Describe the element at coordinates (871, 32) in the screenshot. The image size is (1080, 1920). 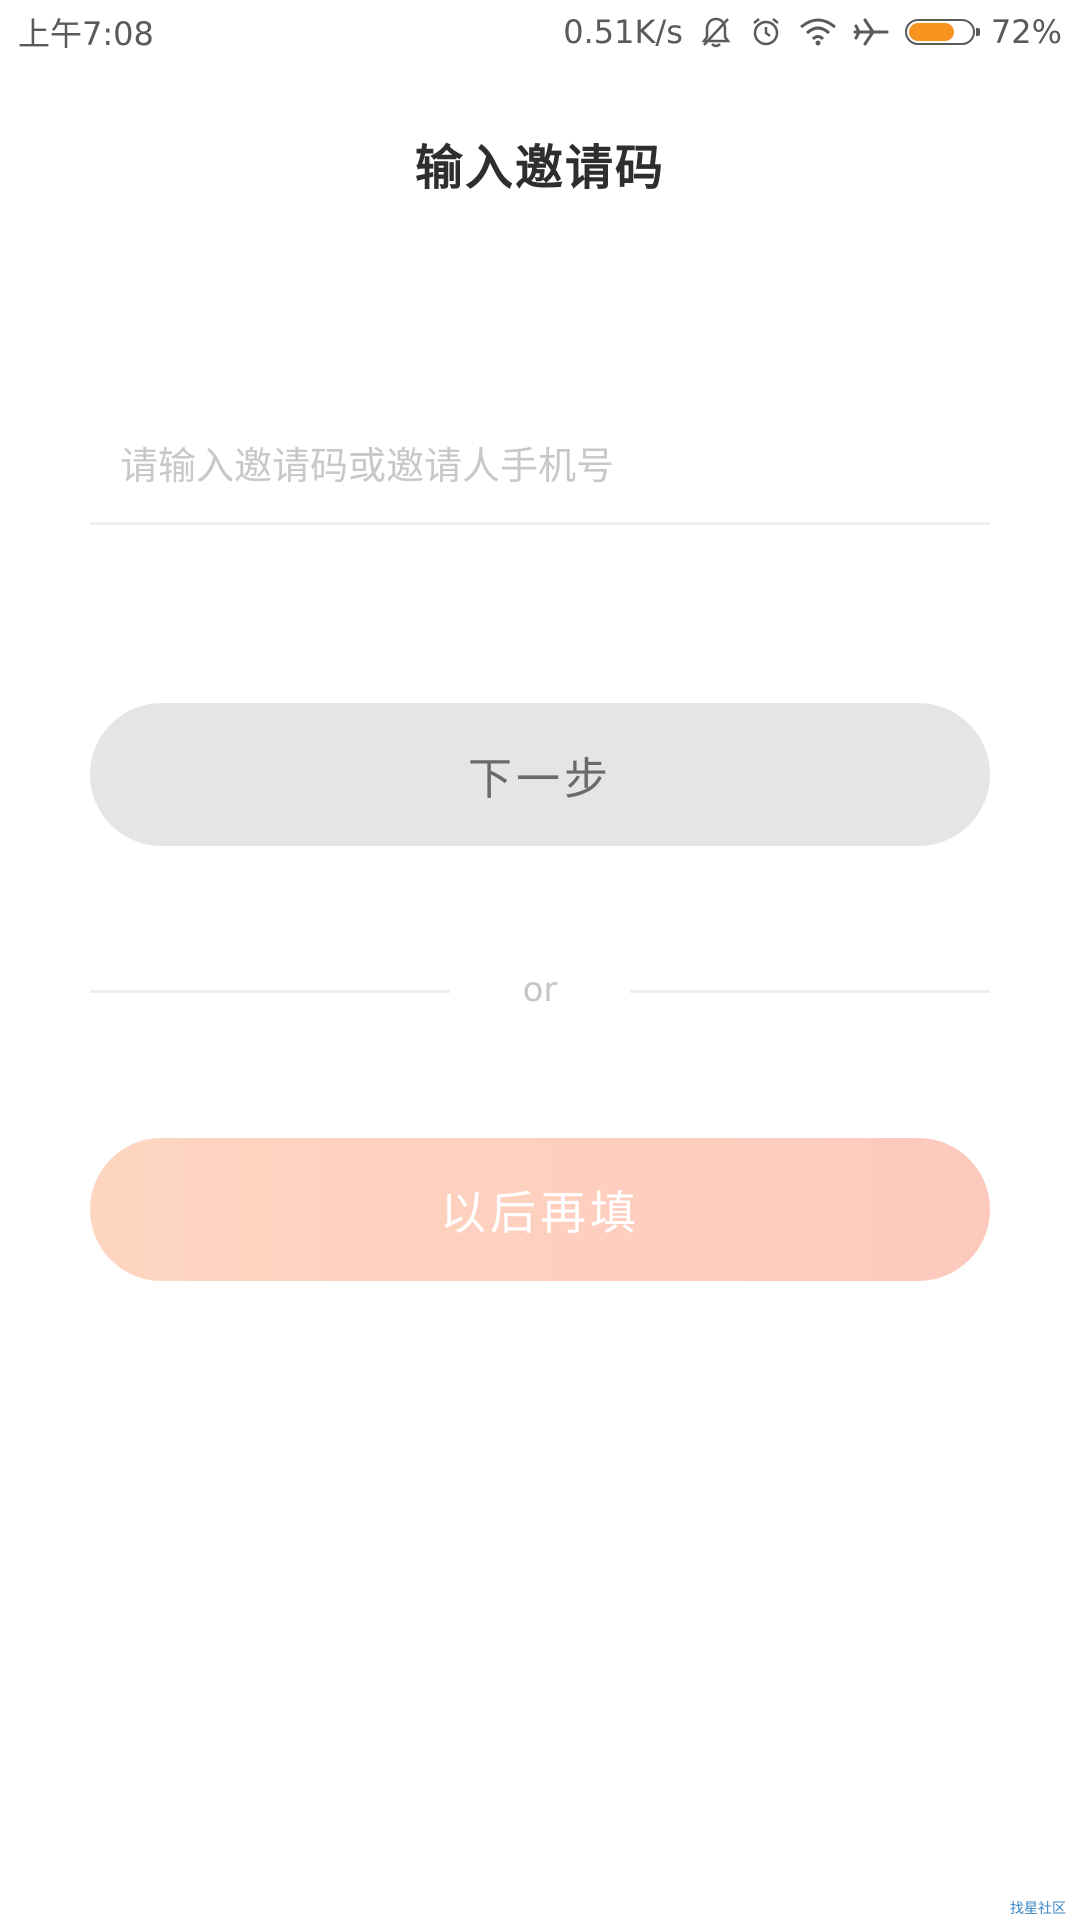
I see `airplane-icon` at that location.